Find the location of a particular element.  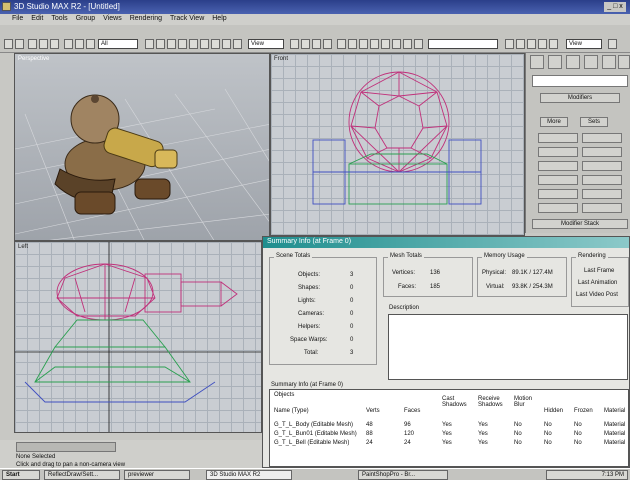

scale-button is located at coordinates (182, 44).